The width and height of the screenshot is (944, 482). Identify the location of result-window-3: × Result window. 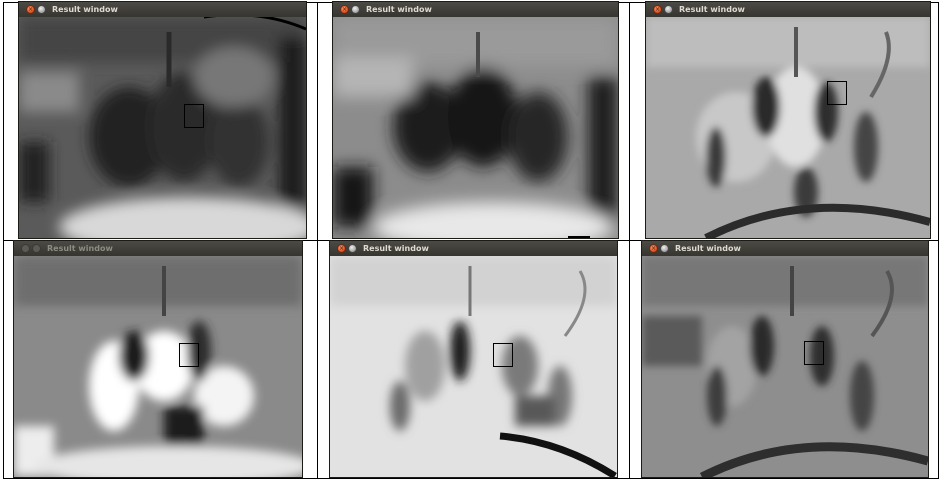
(788, 120).